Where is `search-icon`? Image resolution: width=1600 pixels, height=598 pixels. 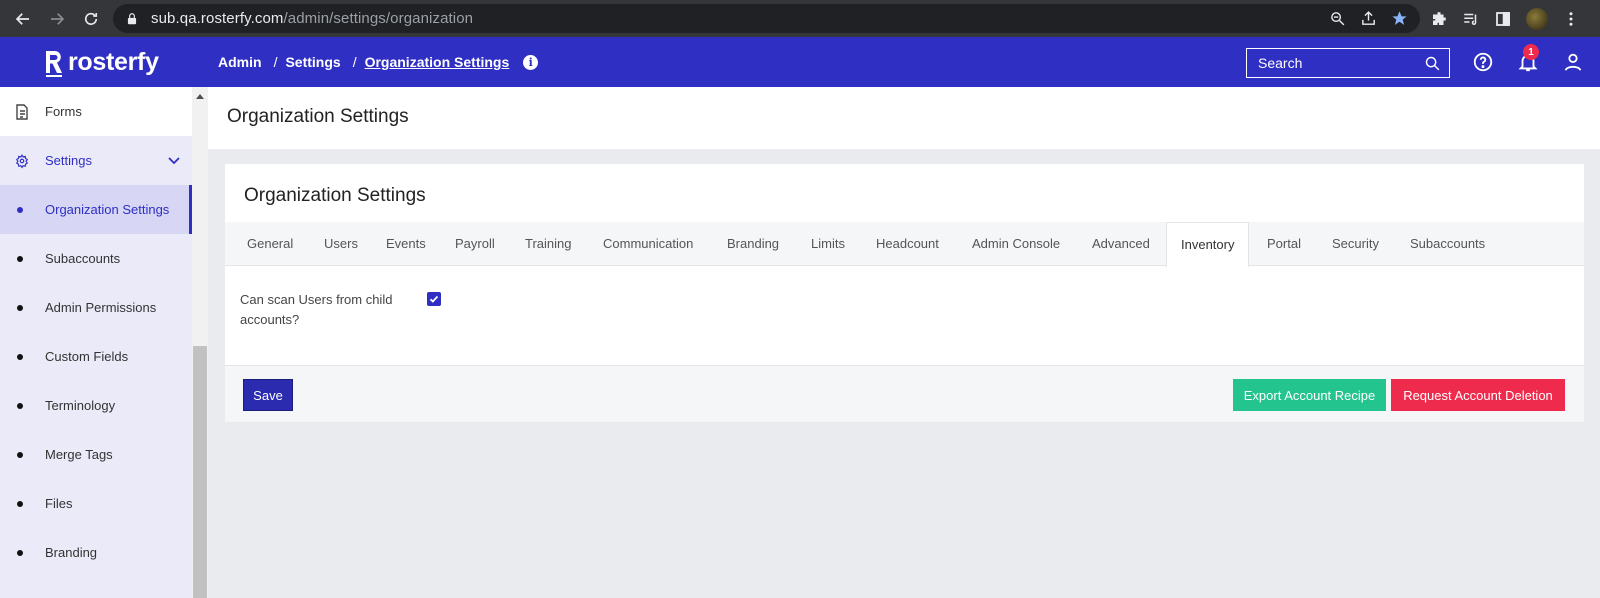 search-icon is located at coordinates (1432, 63).